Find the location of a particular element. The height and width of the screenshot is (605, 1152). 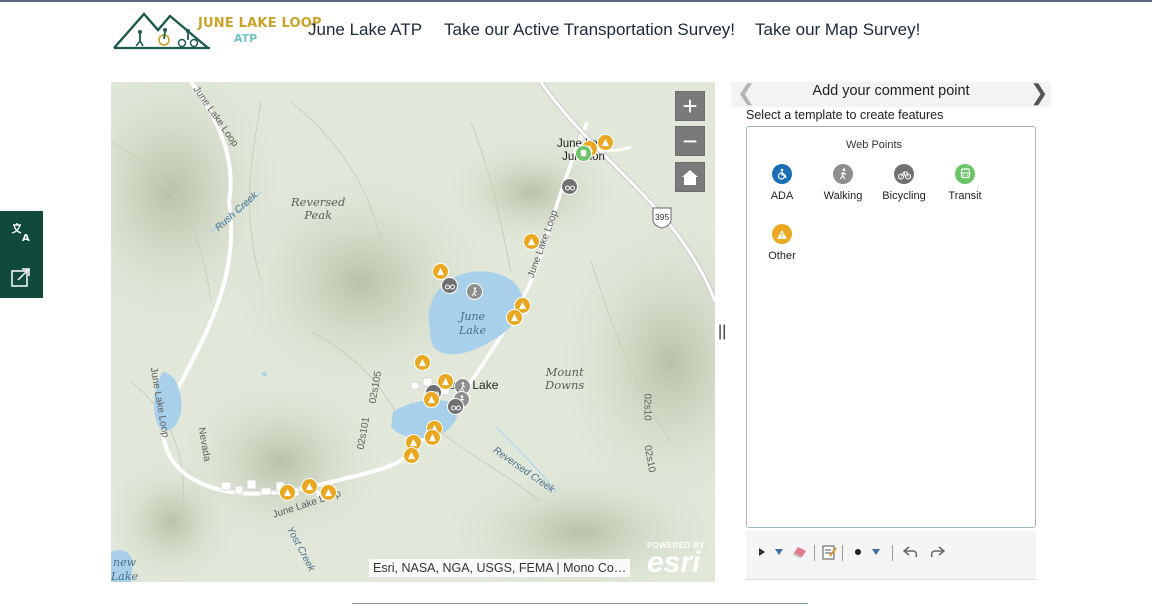

template-transit: Transit is located at coordinates (965, 183).